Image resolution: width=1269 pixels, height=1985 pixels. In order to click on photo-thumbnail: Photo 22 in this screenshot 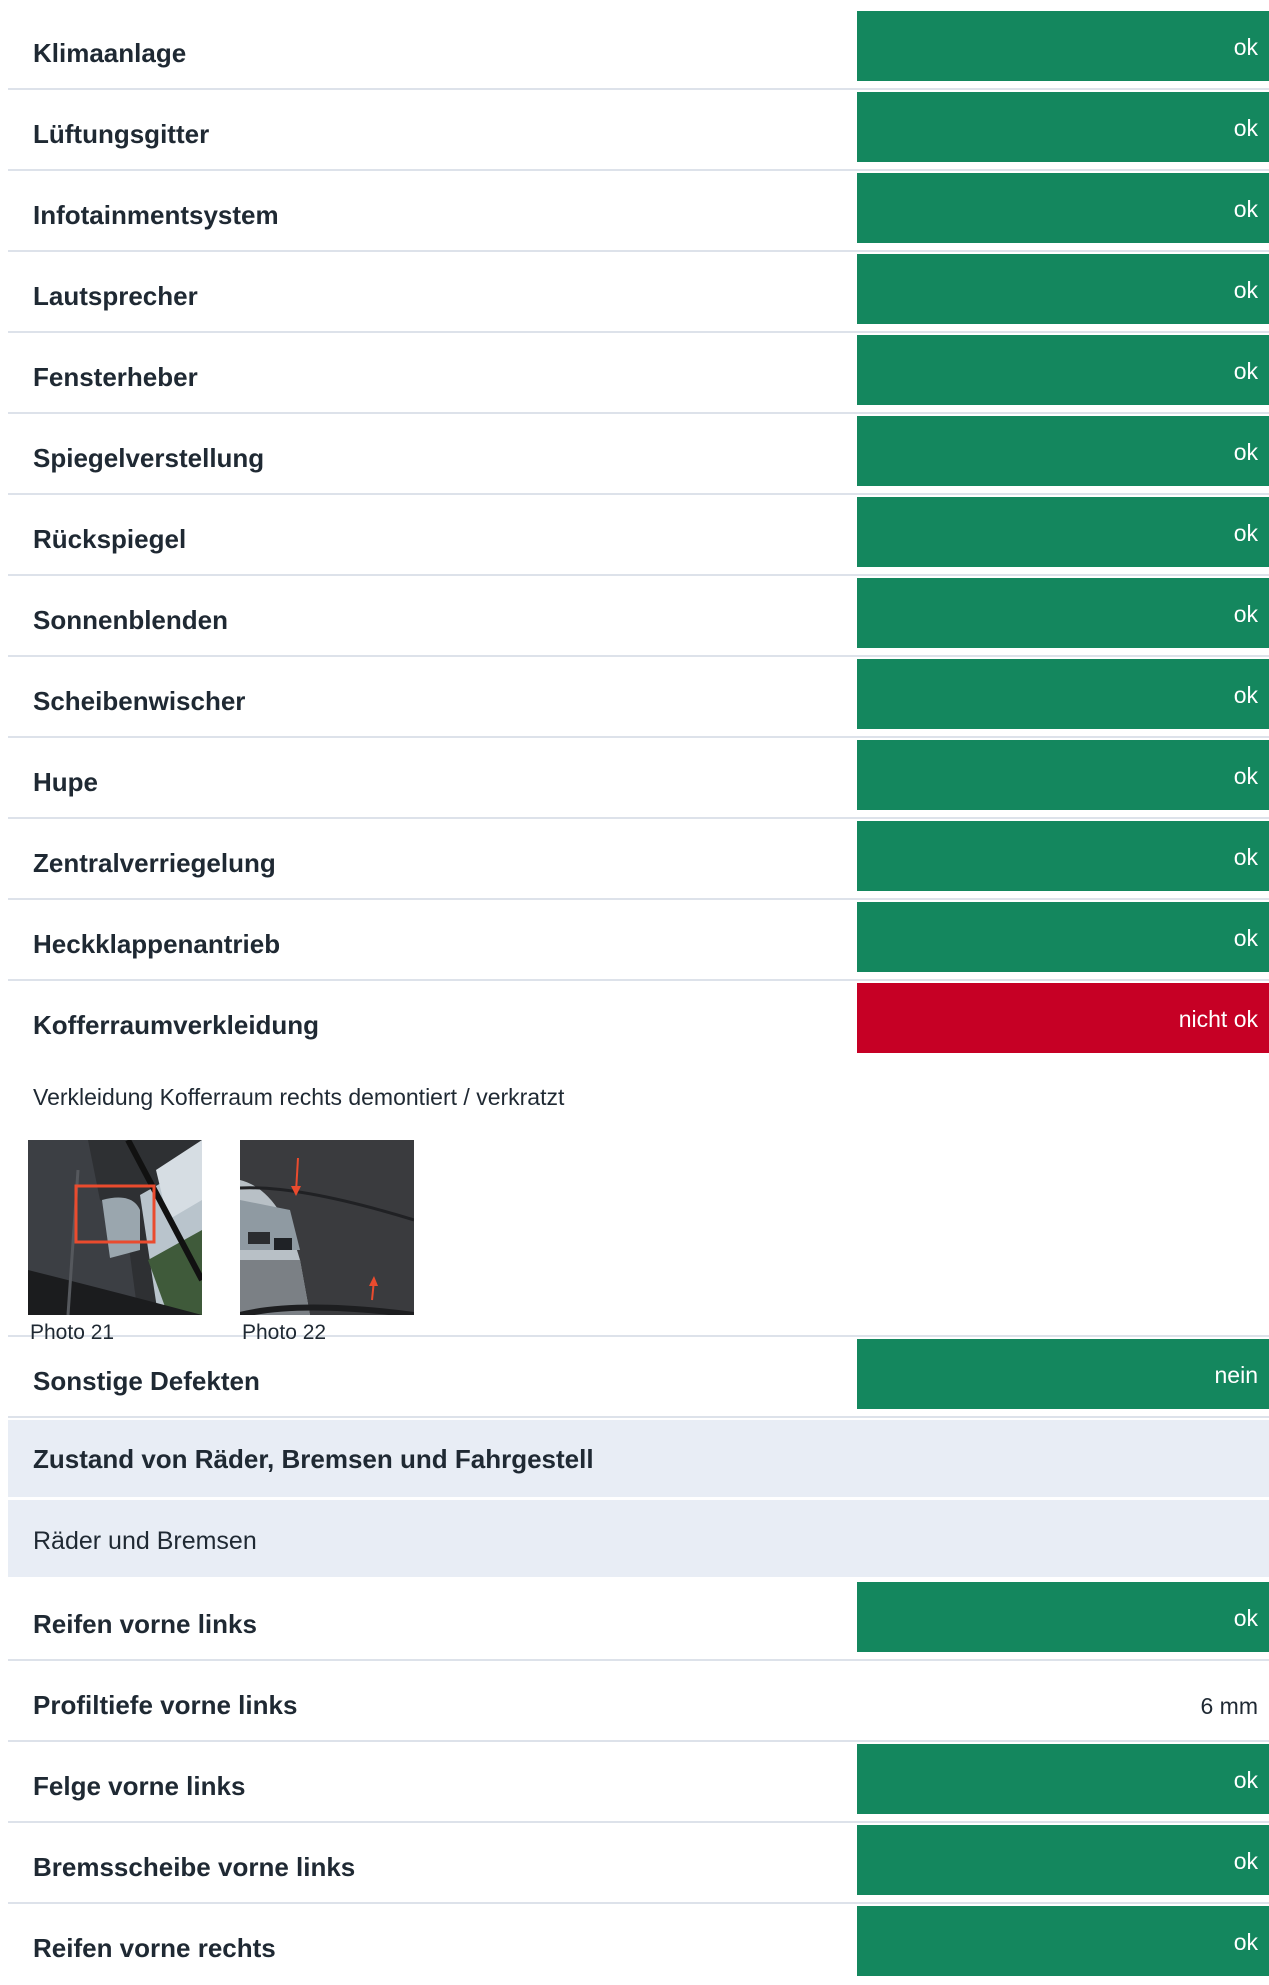, I will do `click(327, 1243)`.